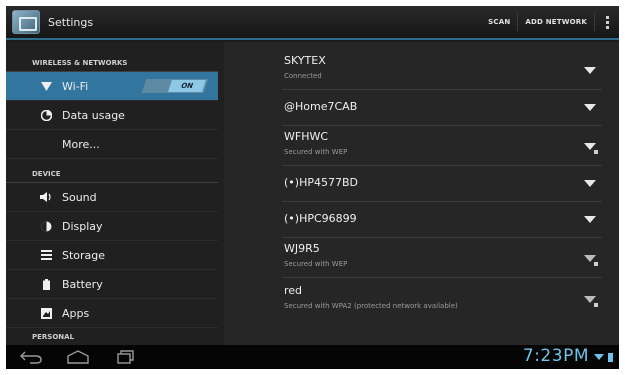 The image size is (625, 375). Describe the element at coordinates (75, 86) in the screenshot. I see `sidebar-item-label: Wi-Fi` at that location.